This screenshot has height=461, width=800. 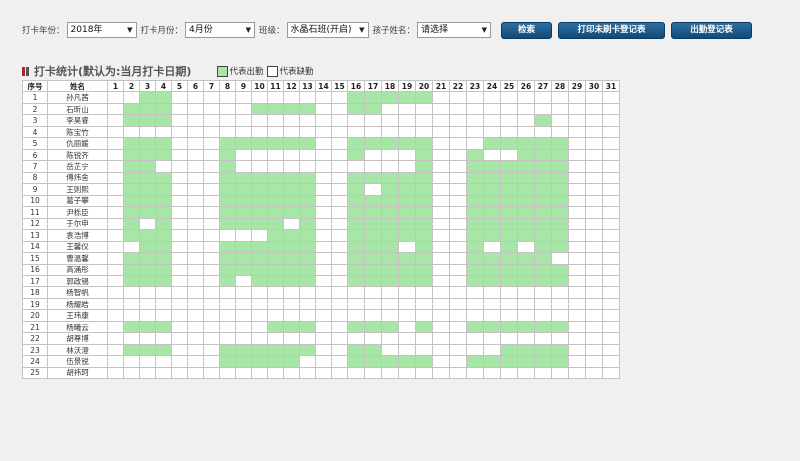 What do you see at coordinates (77, 143) in the screenshot?
I see `row-name: 仇丽媛` at bounding box center [77, 143].